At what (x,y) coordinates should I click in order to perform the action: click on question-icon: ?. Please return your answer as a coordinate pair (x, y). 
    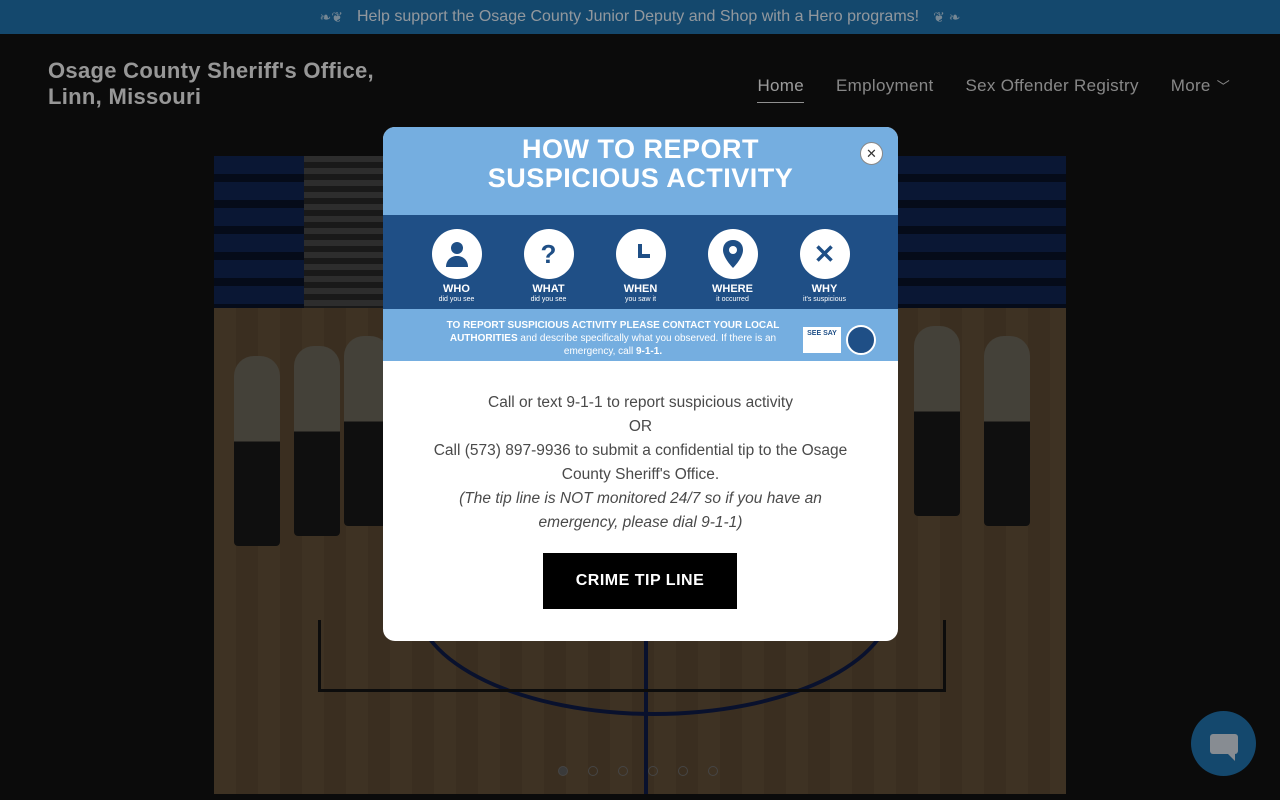
    Looking at the image, I should click on (548, 254).